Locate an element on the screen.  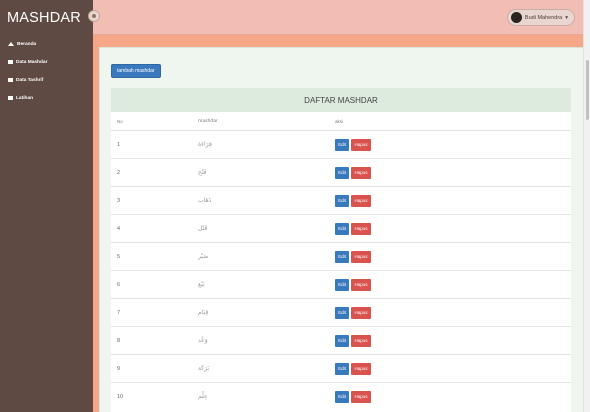
mashdar-text: قَتْل is located at coordinates (203, 228).